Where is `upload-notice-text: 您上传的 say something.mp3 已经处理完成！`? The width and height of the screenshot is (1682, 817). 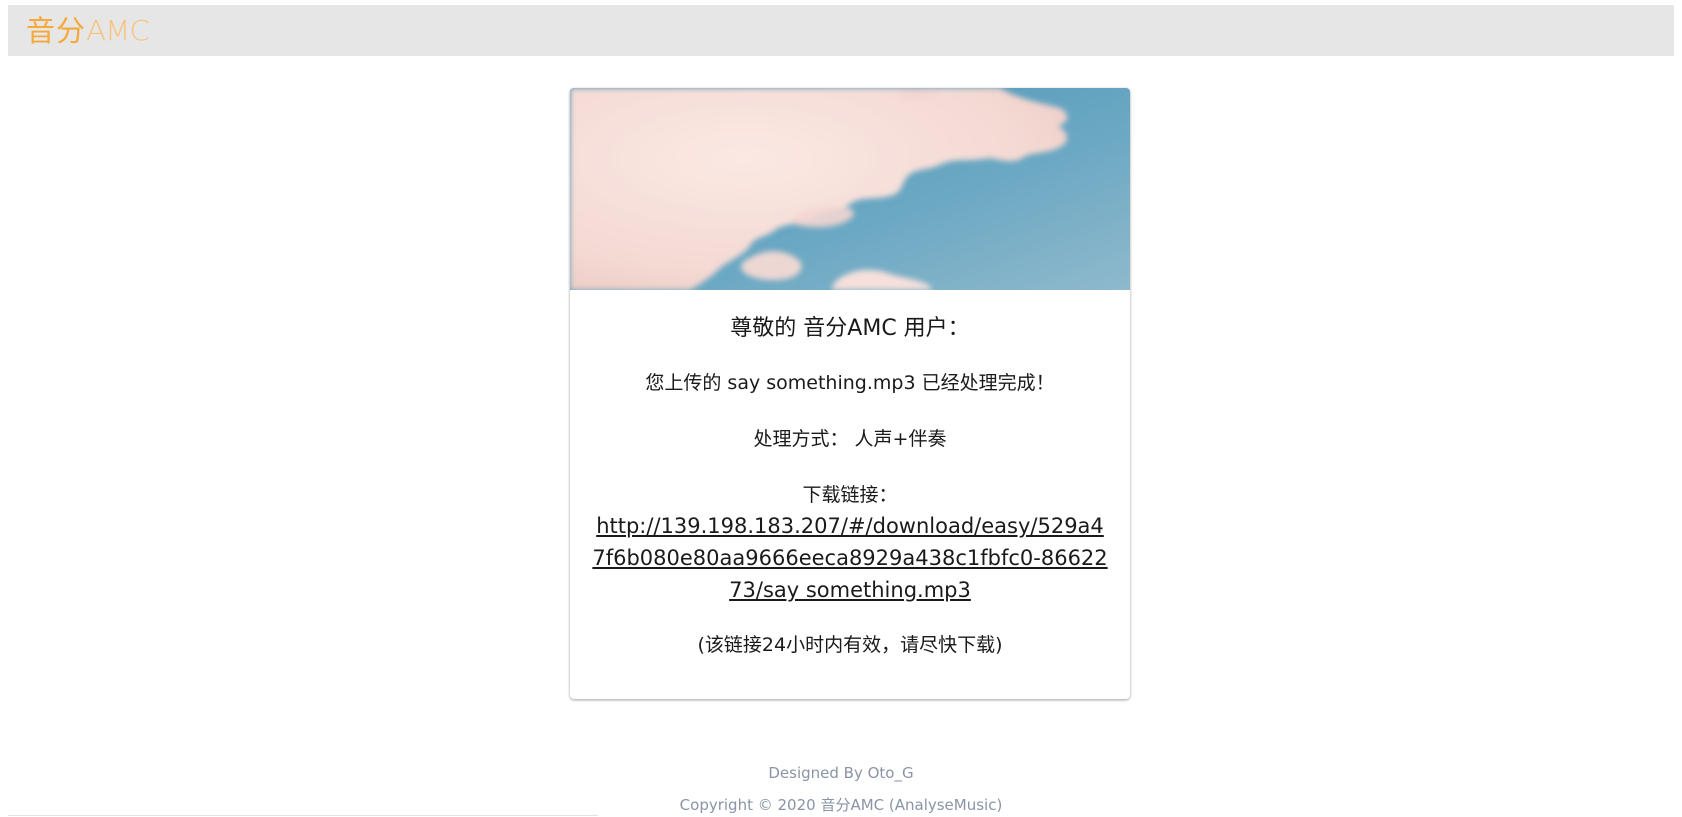
upload-notice-text: 您上传的 say something.mp3 已经处理完成！ is located at coordinates (850, 383).